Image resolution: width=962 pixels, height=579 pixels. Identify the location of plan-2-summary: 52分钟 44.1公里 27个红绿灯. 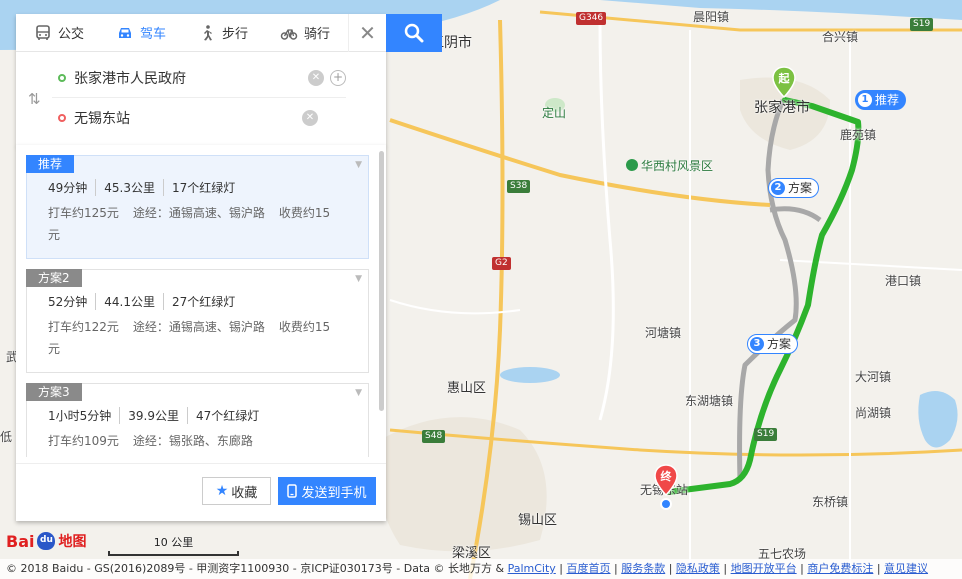
(197, 298).